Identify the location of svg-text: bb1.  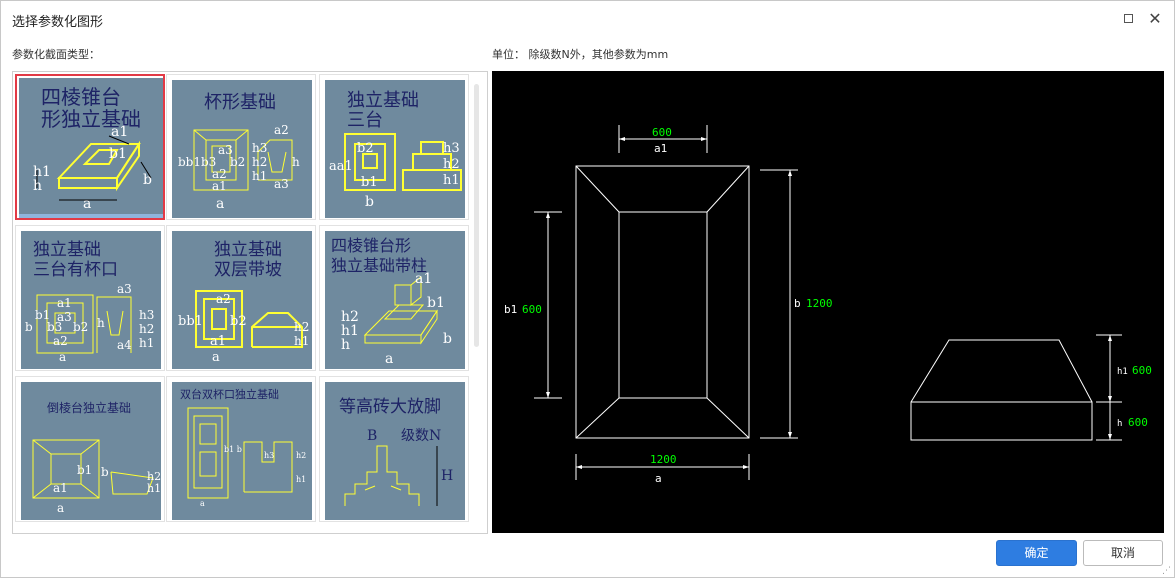
(190, 321).